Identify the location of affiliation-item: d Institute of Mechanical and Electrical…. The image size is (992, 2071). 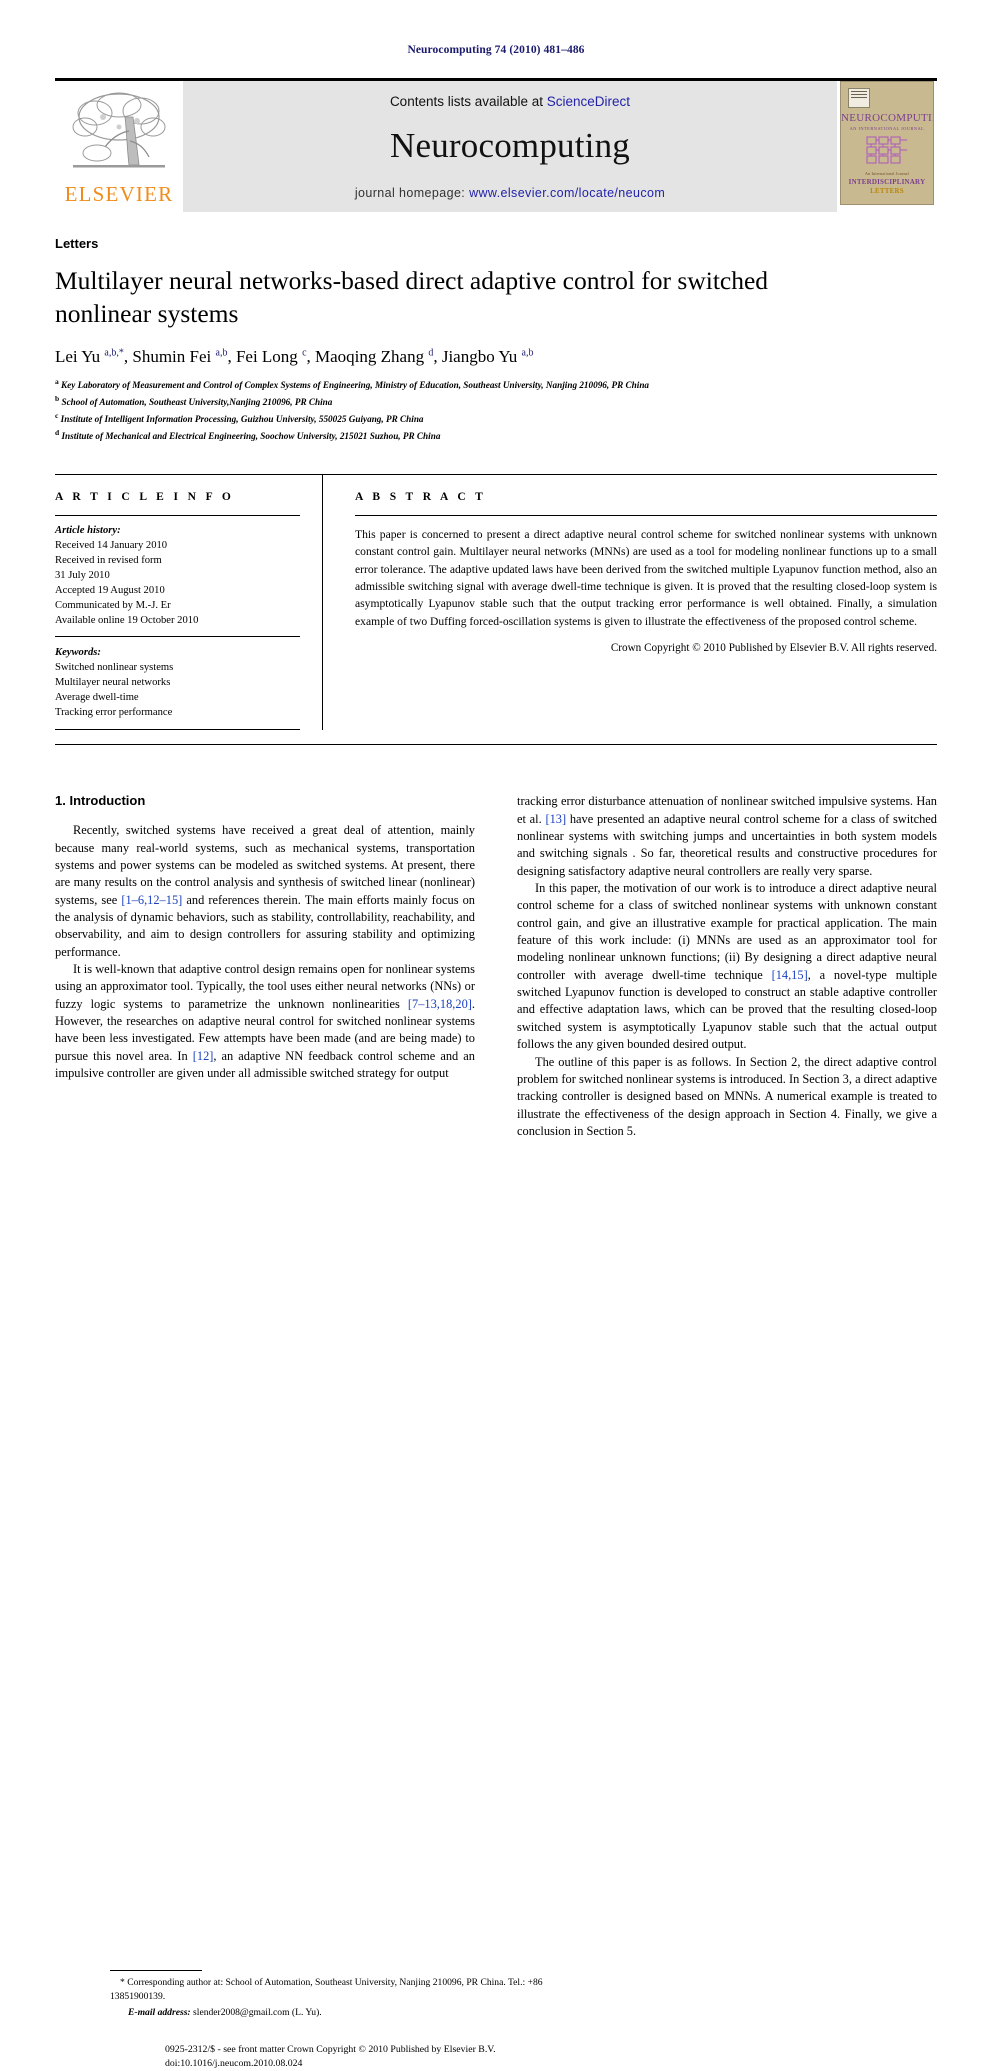
(496, 435).